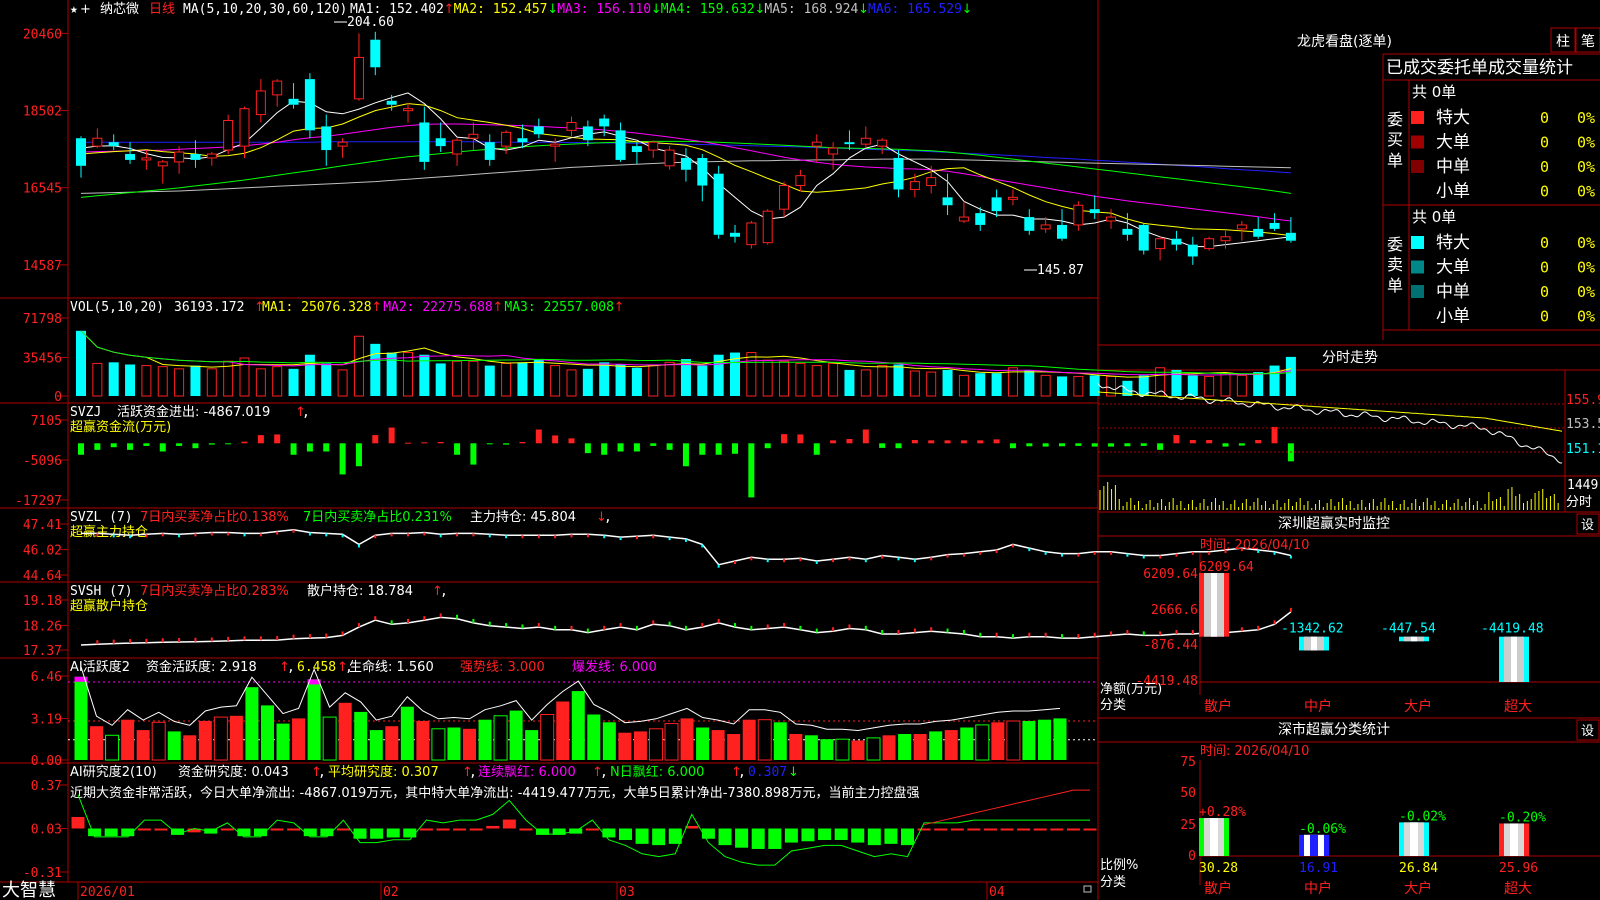 This screenshot has width=1600, height=900. Describe the element at coordinates (1586, 317) in the screenshot. I see `sell-row-pct: 0%` at that location.